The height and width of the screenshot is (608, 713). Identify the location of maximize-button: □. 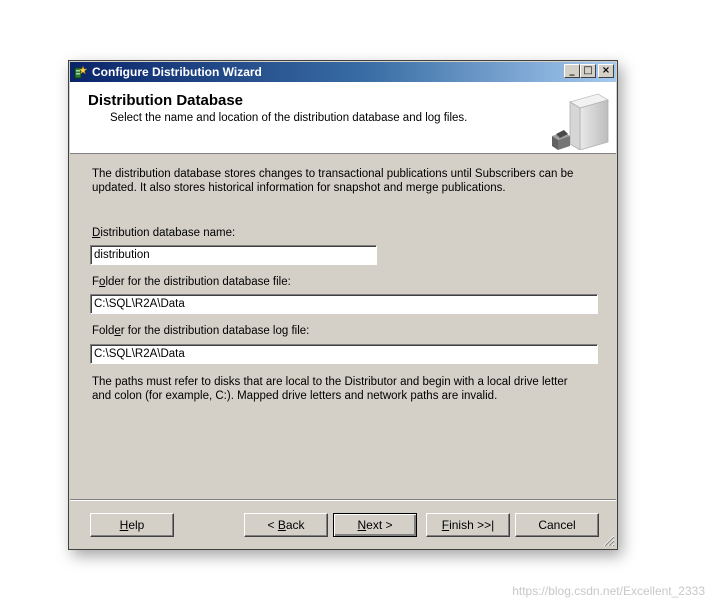
(588, 71).